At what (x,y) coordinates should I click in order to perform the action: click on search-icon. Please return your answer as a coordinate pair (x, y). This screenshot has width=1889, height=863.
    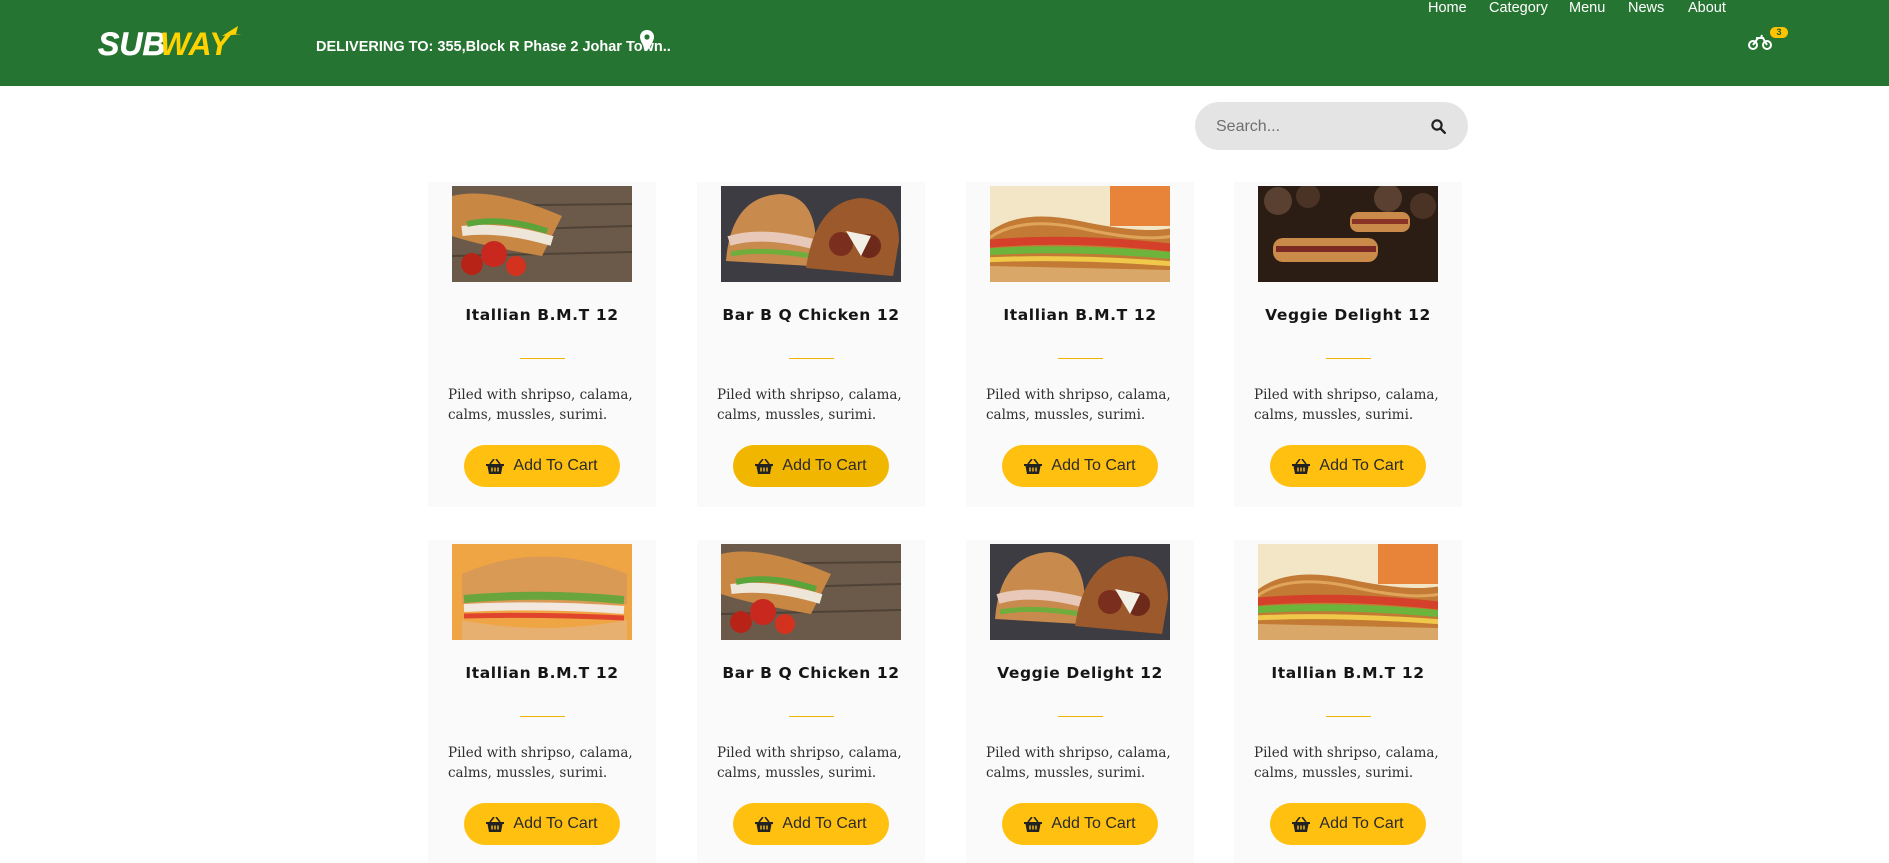
    Looking at the image, I should click on (1438, 126).